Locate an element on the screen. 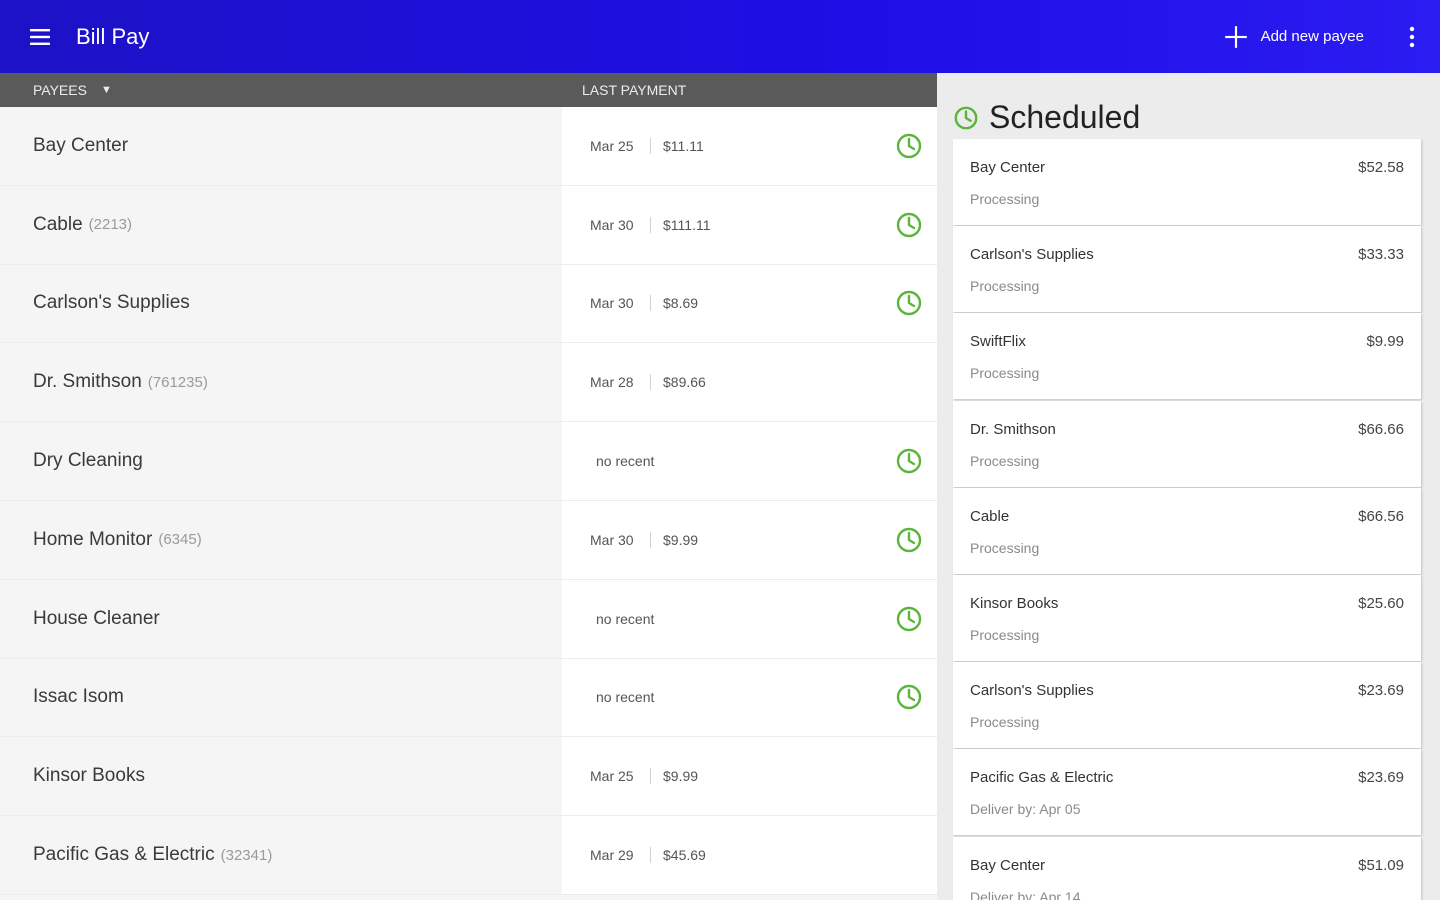 The image size is (1440, 900). last-payment-amount: $89.66 is located at coordinates (684, 382).